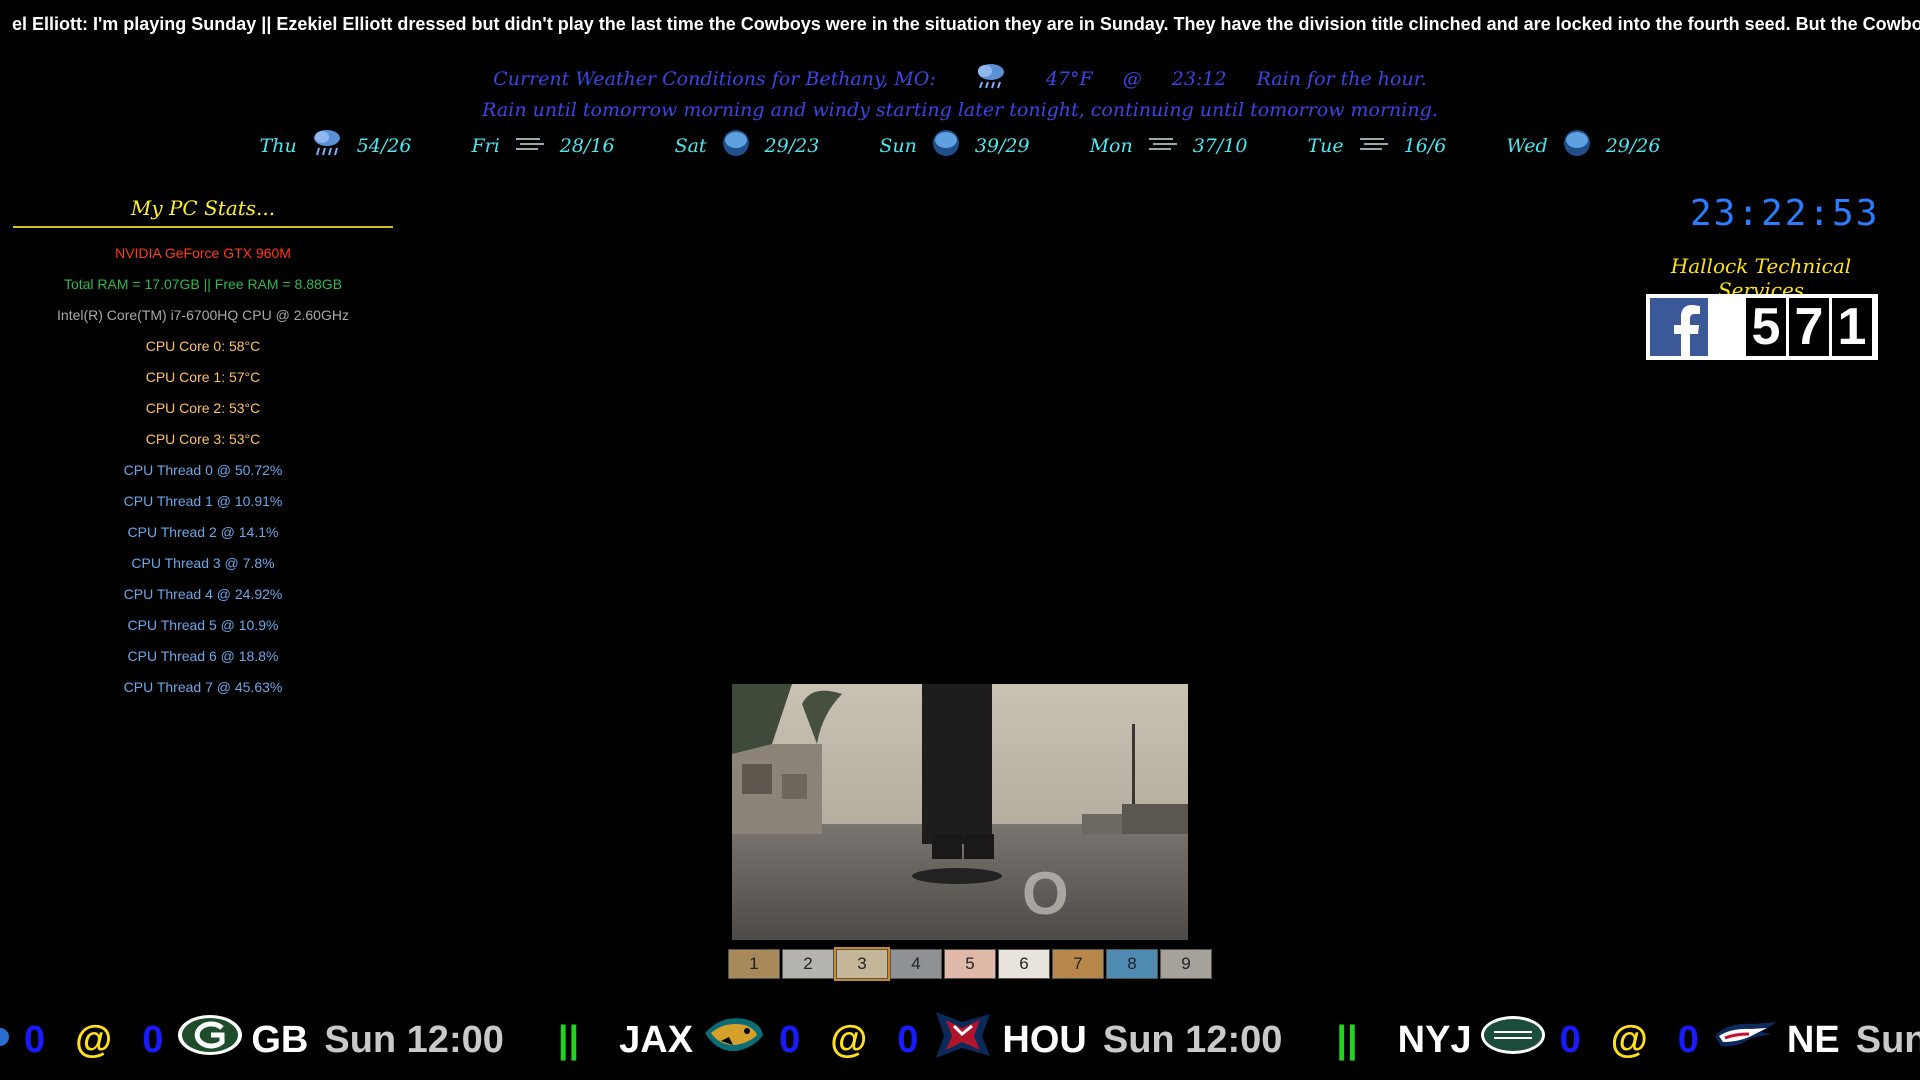 The height and width of the screenshot is (1080, 1920). I want to click on forecast-day: Wed 29/26, so click(1583, 145).